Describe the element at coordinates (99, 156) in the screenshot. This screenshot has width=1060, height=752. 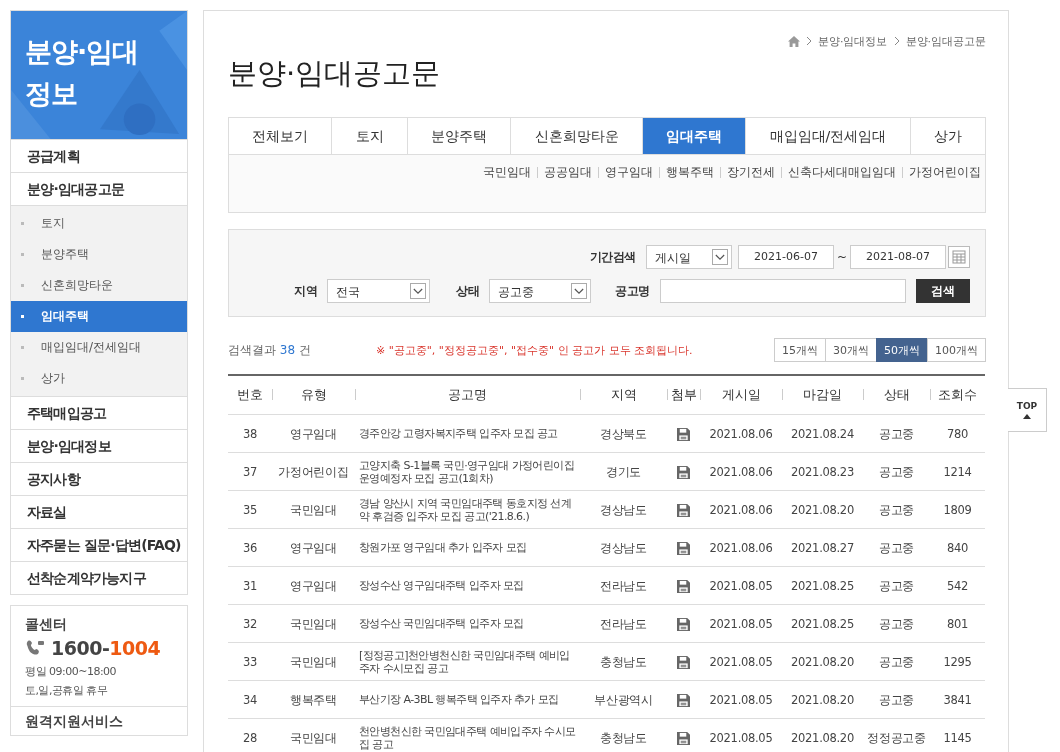
I see `sidebar-item: 공급계획` at that location.